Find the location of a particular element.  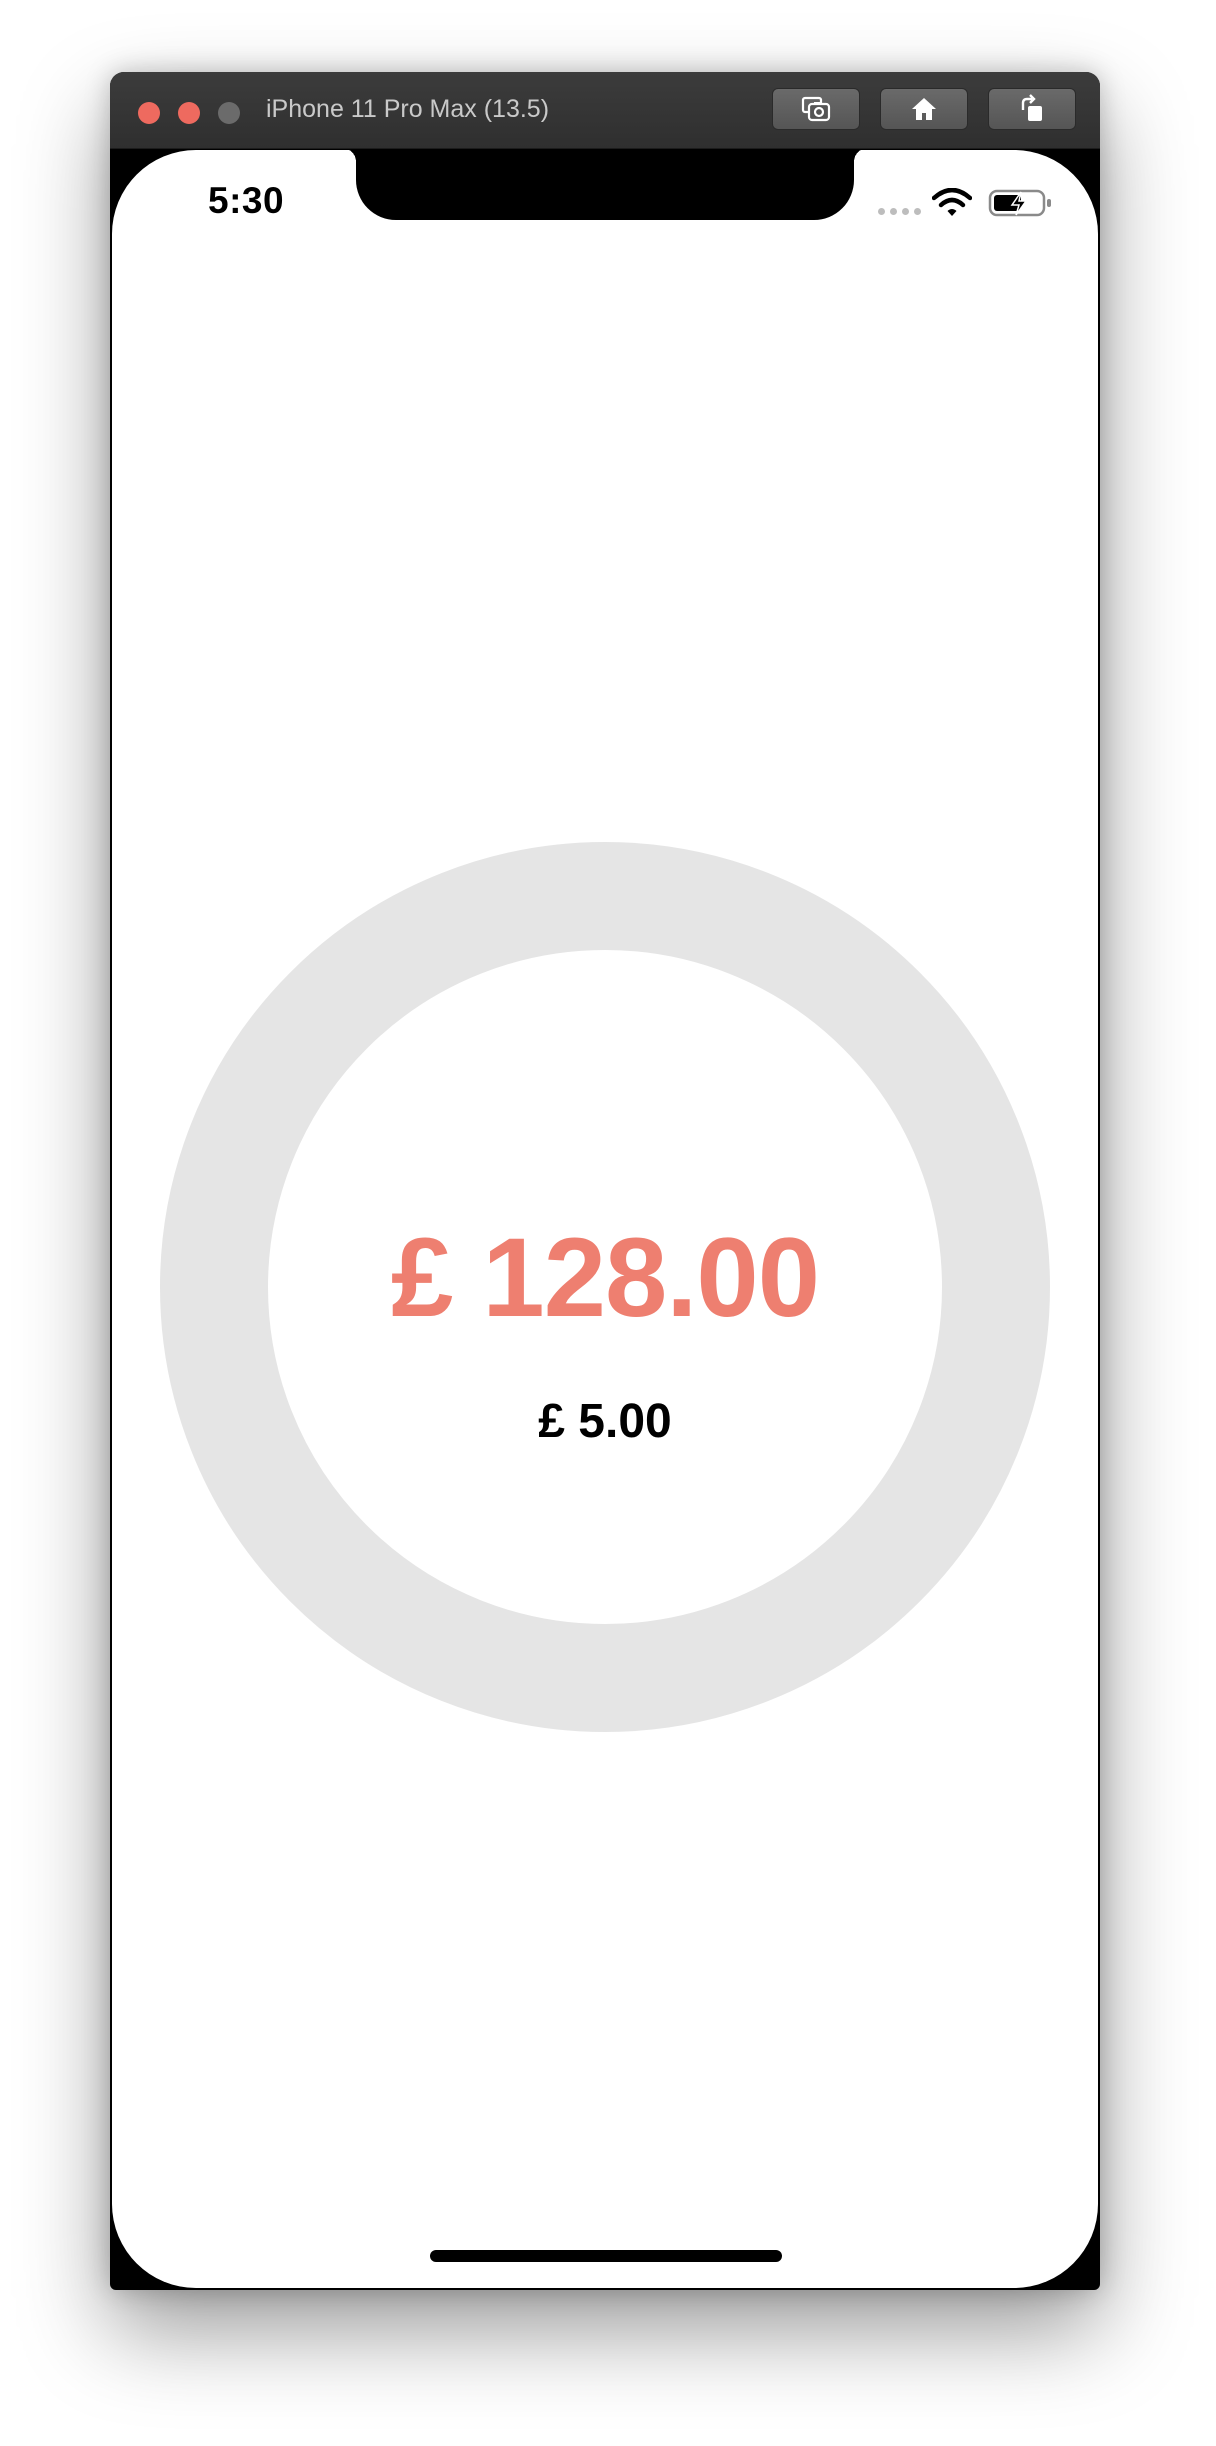

battery-charging-icon is located at coordinates (1019, 203).